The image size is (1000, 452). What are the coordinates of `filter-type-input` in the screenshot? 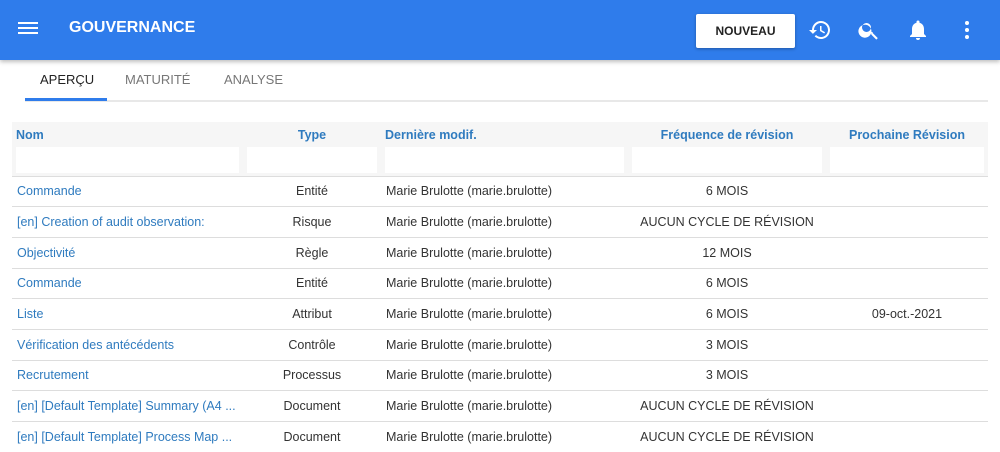 It's located at (312, 160).